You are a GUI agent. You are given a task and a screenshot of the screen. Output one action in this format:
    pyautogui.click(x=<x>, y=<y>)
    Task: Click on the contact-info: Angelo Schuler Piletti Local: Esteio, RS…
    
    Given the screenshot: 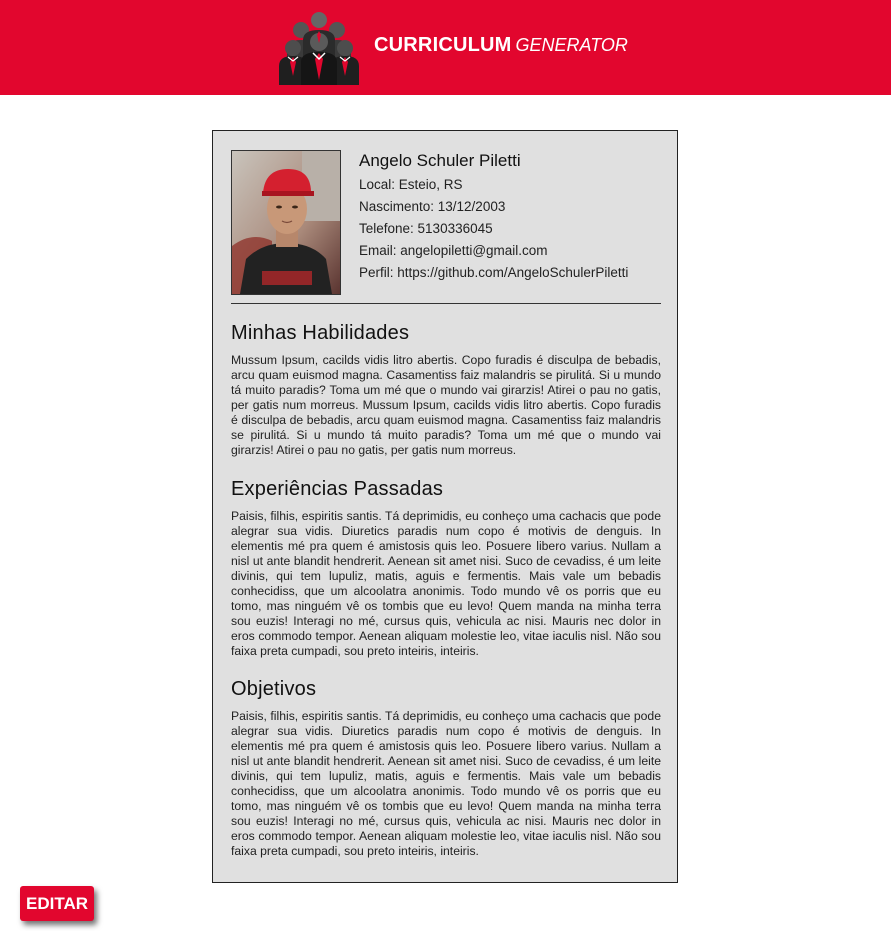 What is the action you would take?
    pyautogui.click(x=514, y=217)
    